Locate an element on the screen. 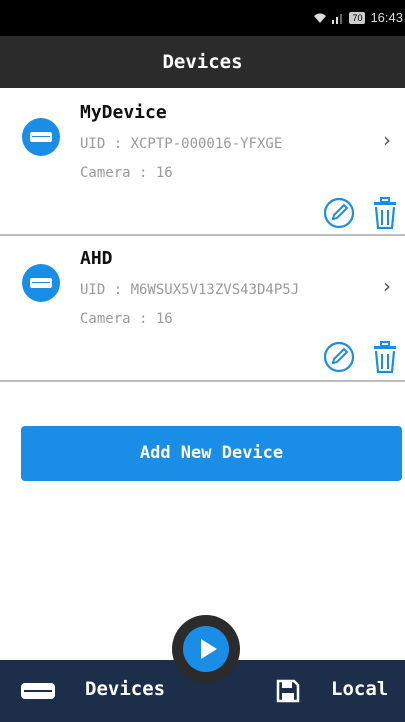  device-name: MyDevice is located at coordinates (123, 112).